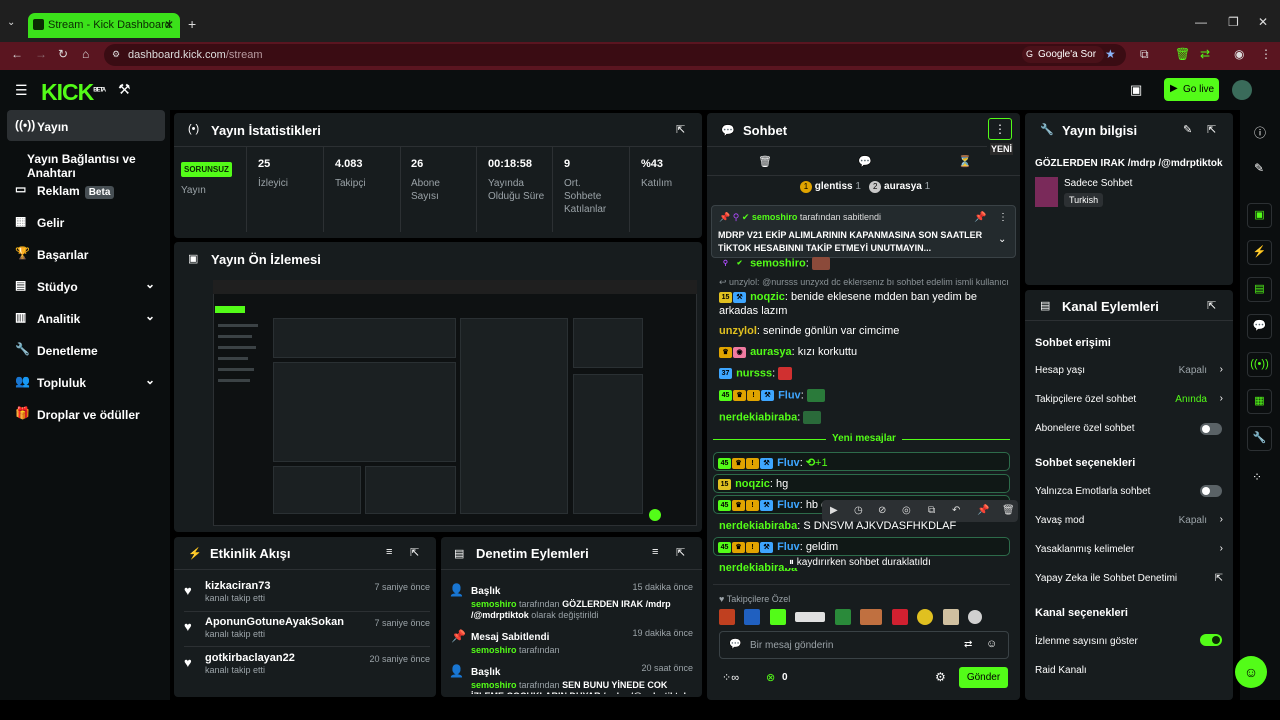  Describe the element at coordinates (940, 677) in the screenshot. I see `chat-settings-gear-icon: ⚙` at that location.